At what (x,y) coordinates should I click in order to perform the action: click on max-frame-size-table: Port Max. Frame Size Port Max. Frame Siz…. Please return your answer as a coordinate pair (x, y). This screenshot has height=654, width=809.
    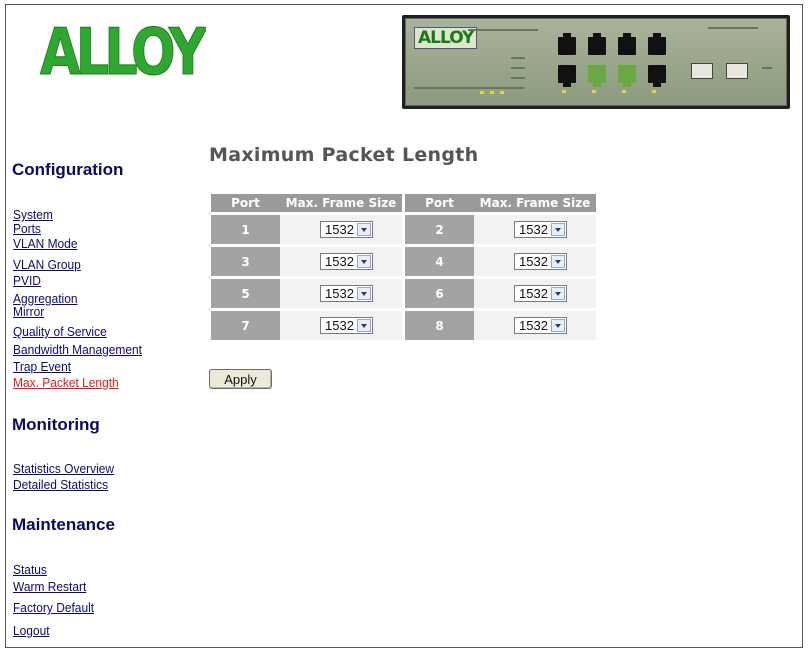
    Looking at the image, I should click on (403, 267).